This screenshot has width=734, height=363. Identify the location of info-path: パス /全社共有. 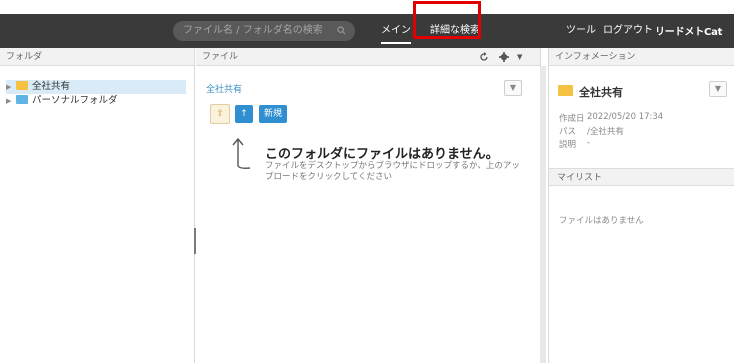
(591, 131).